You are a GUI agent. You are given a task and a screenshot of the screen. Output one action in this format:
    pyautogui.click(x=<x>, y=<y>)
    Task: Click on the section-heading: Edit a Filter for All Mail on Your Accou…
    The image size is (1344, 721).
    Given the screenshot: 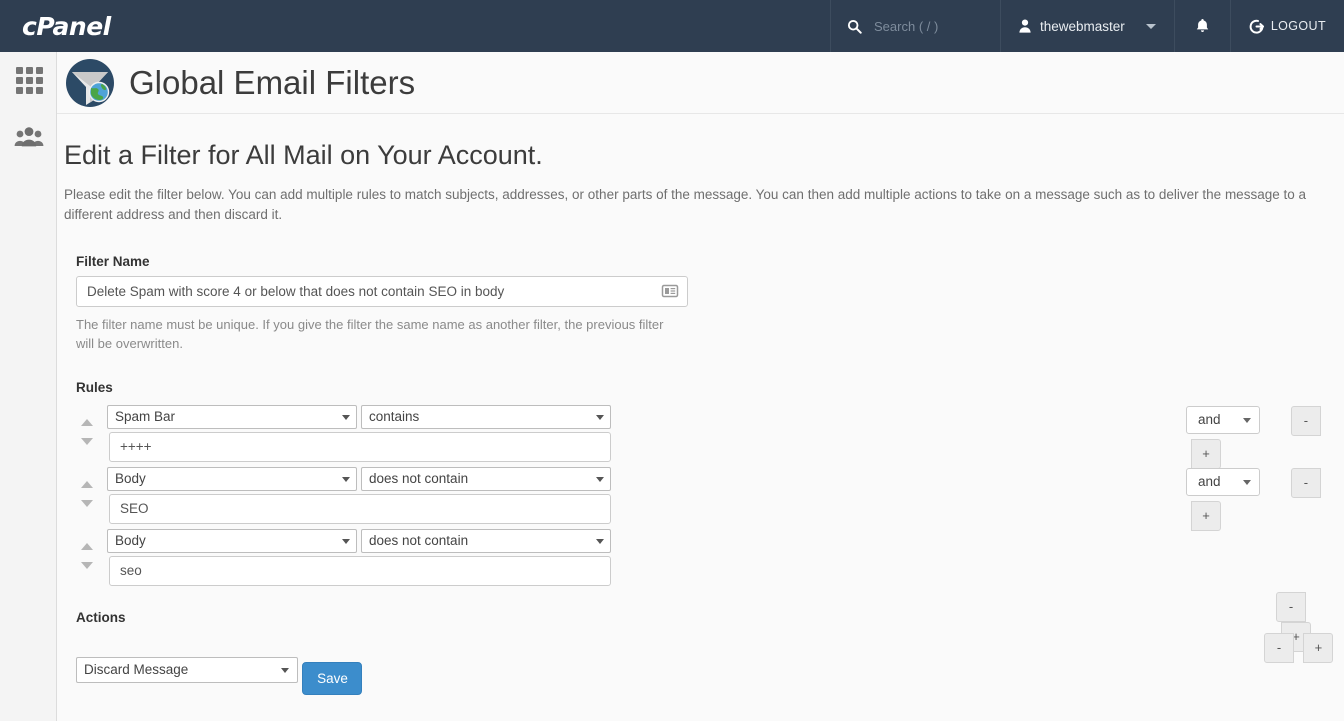 What is the action you would take?
    pyautogui.click(x=303, y=155)
    